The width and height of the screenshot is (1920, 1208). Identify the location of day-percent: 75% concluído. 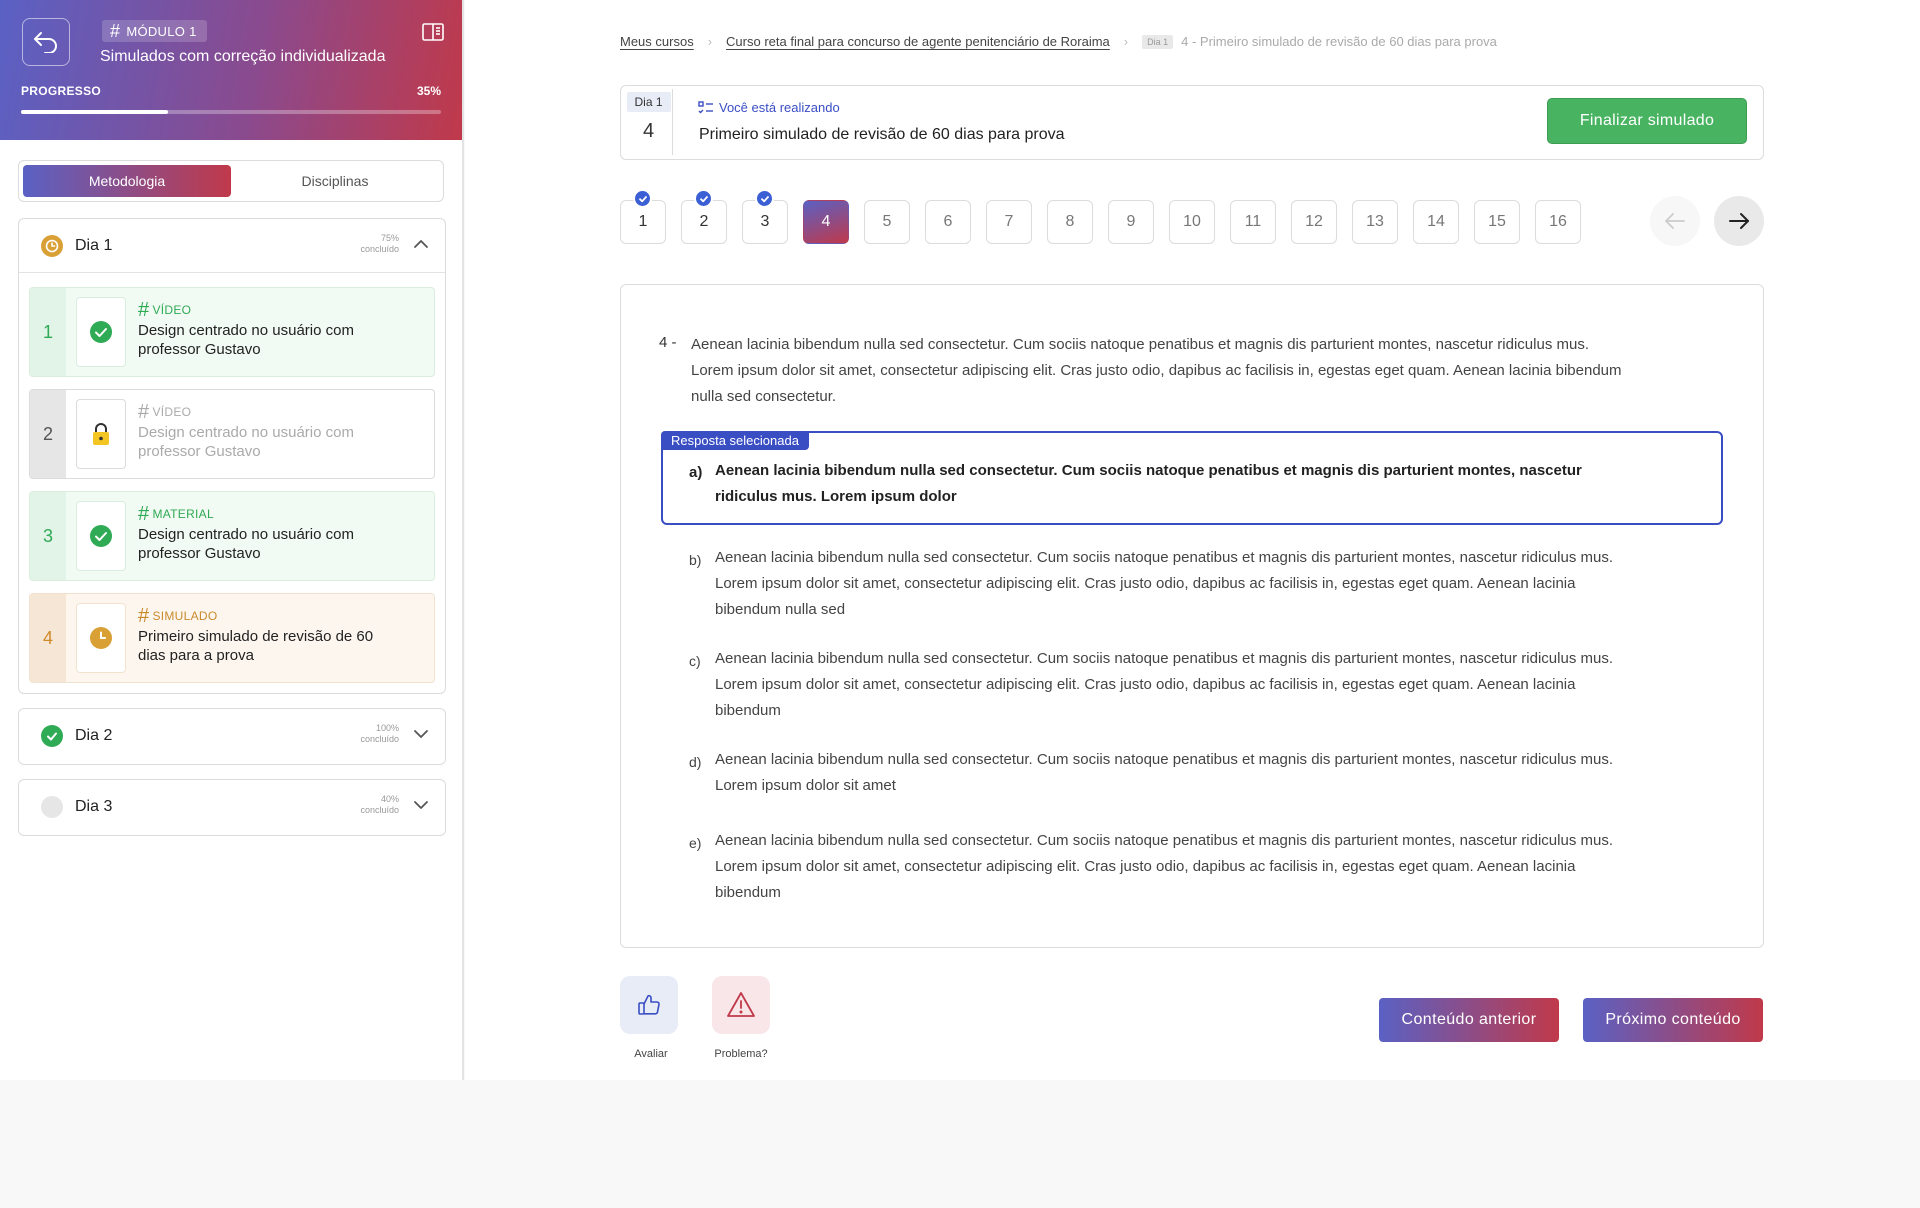
(379, 244).